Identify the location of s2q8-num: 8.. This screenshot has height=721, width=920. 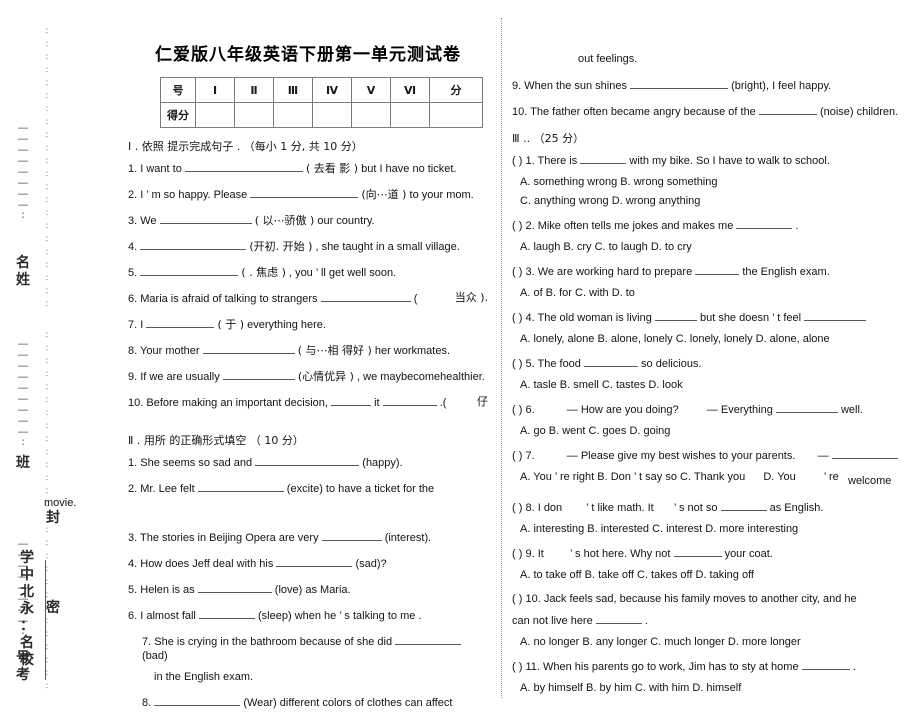
(147, 703).